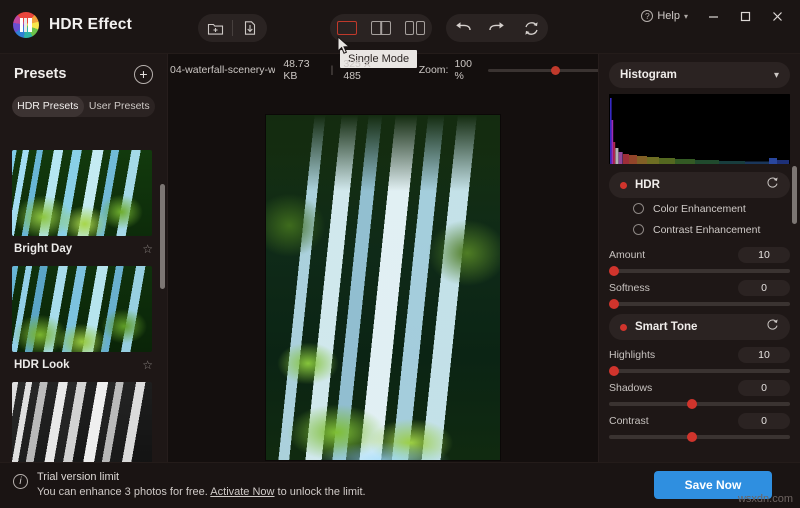 The height and width of the screenshot is (508, 800). What do you see at coordinates (707, 229) in the screenshot?
I see `option-label: Contrast Enhancement` at bounding box center [707, 229].